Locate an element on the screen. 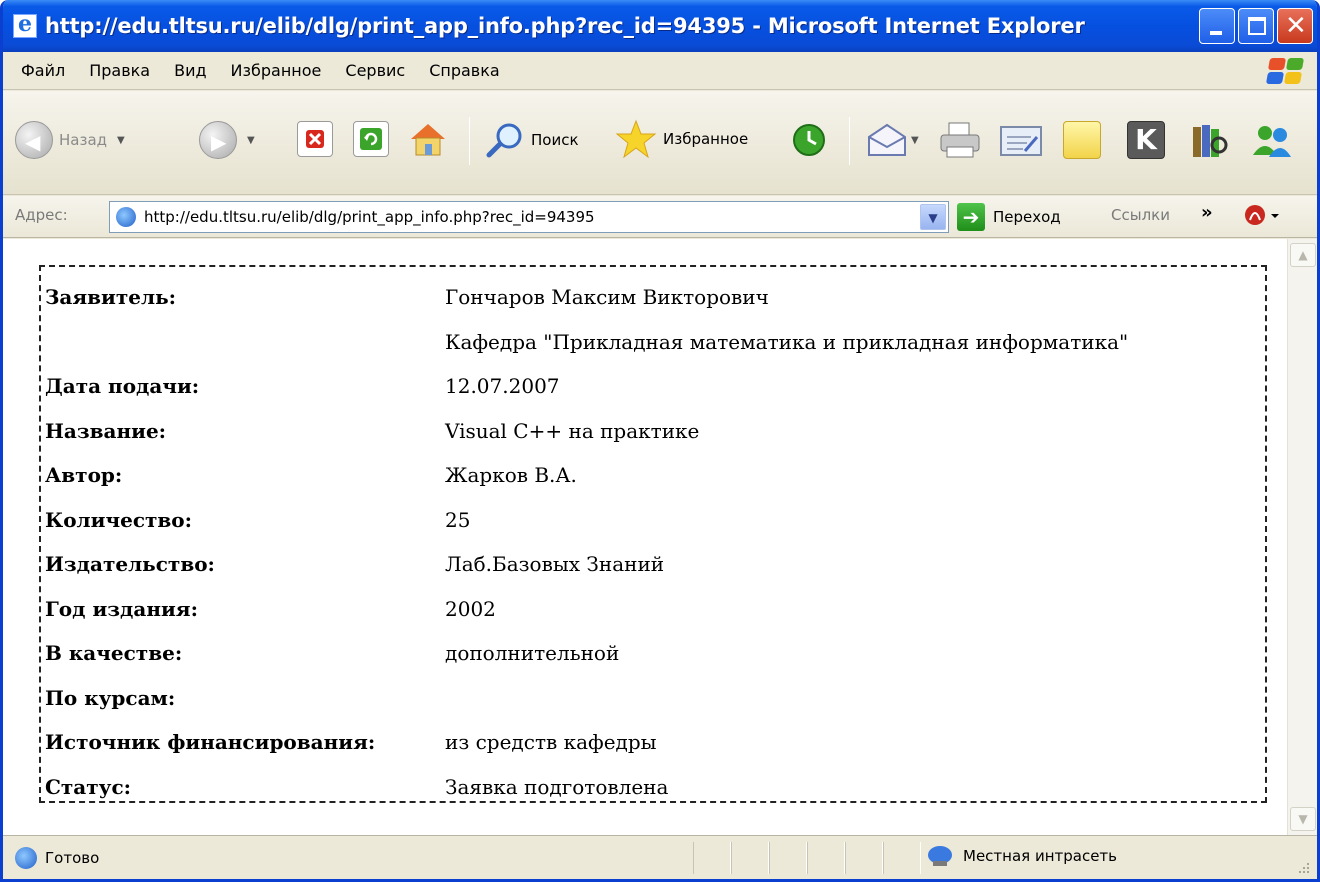 The height and width of the screenshot is (882, 1320). back-button: ◀ Назад ▼ is located at coordinates (70, 140).